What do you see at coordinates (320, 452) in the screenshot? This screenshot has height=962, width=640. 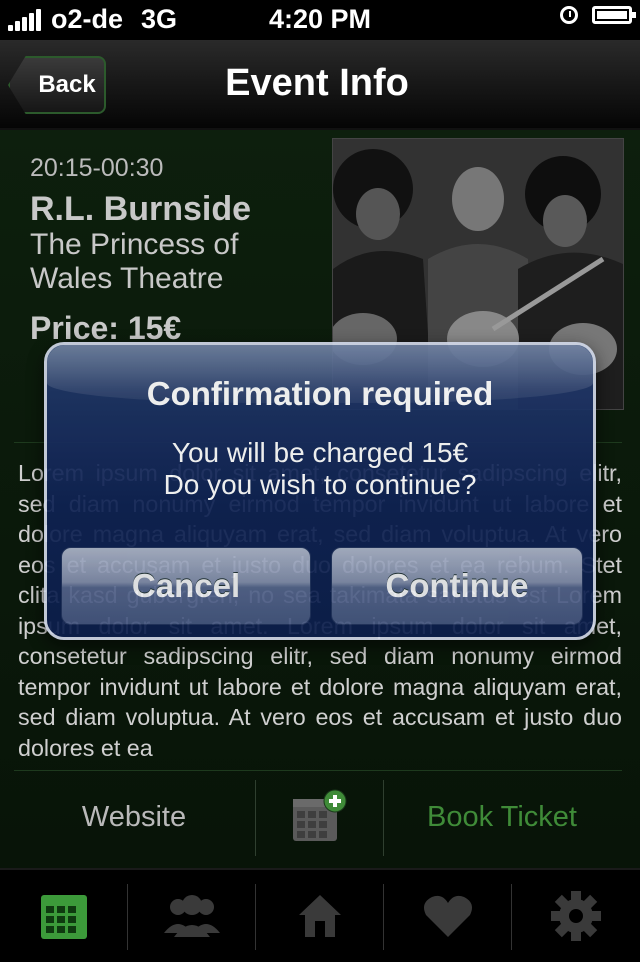 I see `dialog-message-line1: You will be charged 15€` at bounding box center [320, 452].